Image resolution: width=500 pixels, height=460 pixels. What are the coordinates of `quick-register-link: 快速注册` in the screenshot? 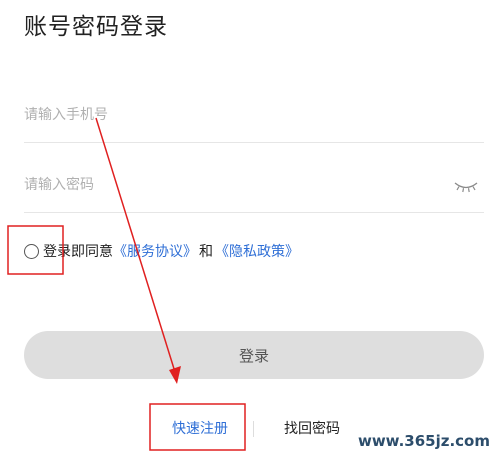 It's located at (200, 428).